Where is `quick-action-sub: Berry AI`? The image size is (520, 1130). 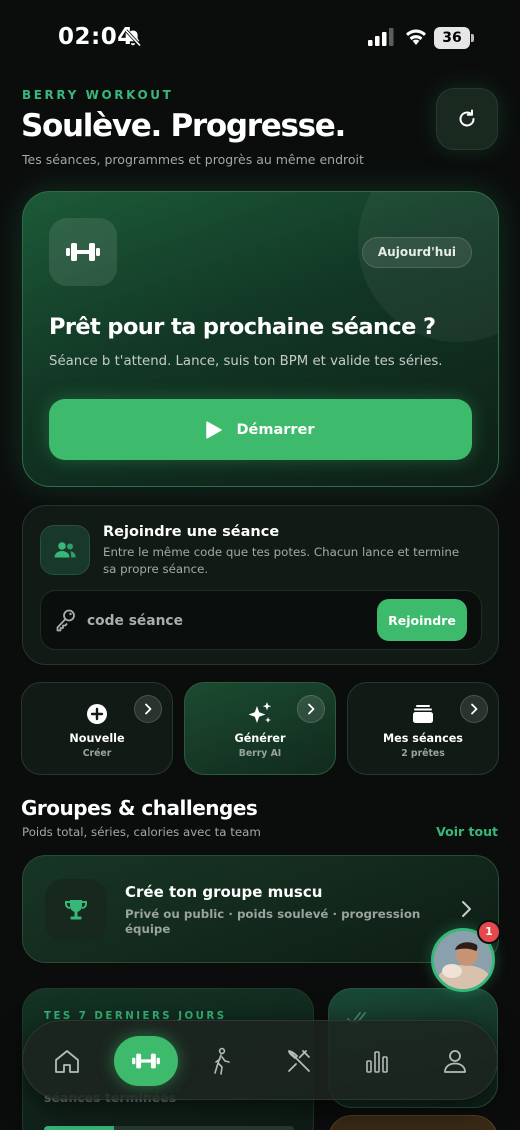
quick-action-sub: Berry AI is located at coordinates (260, 753).